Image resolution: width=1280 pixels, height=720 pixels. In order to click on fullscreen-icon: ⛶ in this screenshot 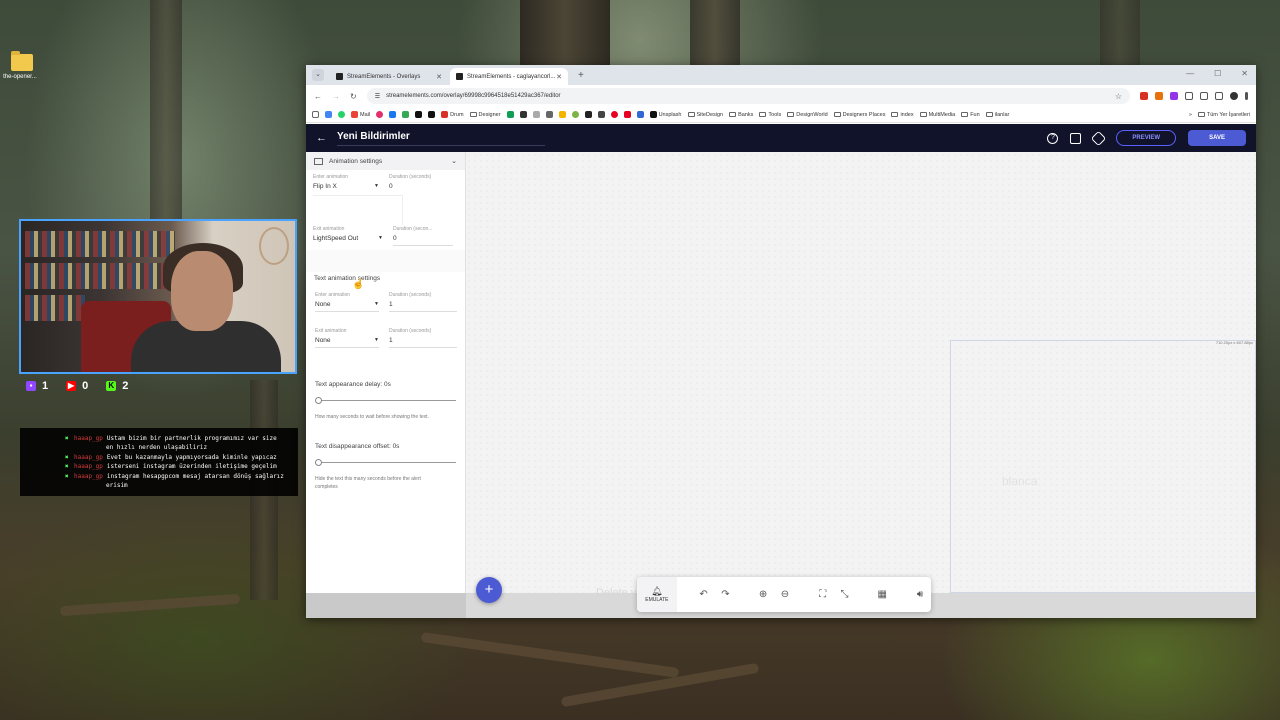, I will do `click(823, 594)`.